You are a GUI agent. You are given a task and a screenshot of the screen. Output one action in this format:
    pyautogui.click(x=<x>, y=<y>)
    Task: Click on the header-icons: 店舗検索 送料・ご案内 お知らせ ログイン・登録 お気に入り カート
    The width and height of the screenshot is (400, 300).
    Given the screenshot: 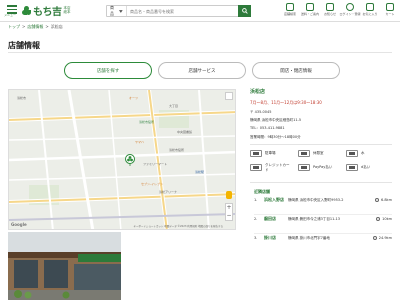 What is the action you would take?
    pyautogui.click(x=340, y=9)
    